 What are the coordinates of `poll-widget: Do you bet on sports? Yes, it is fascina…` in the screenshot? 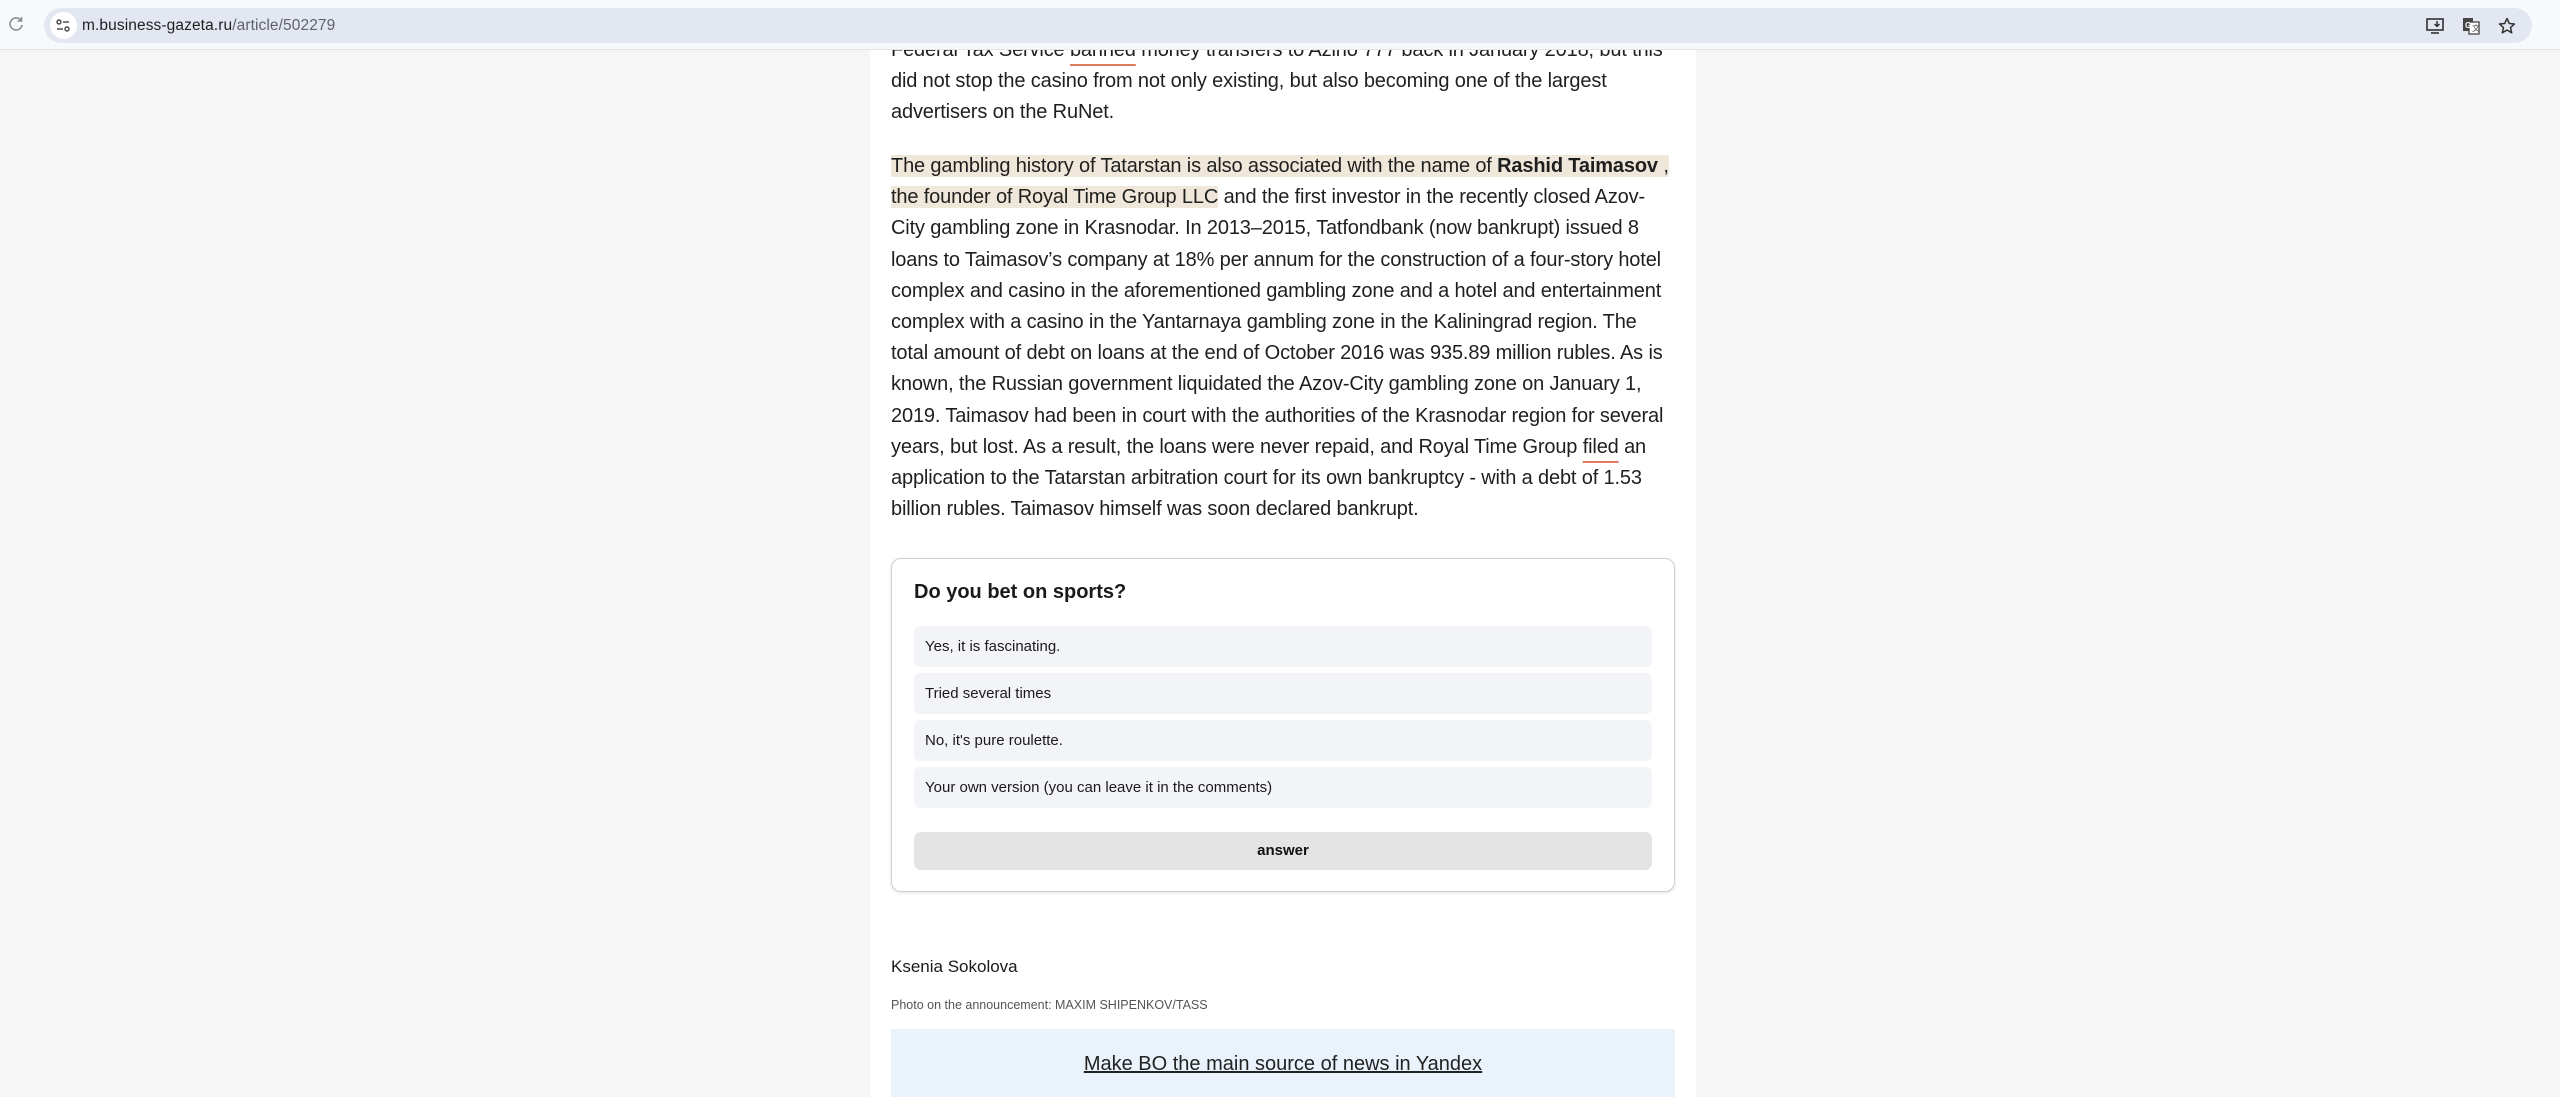 It's located at (1283, 725).